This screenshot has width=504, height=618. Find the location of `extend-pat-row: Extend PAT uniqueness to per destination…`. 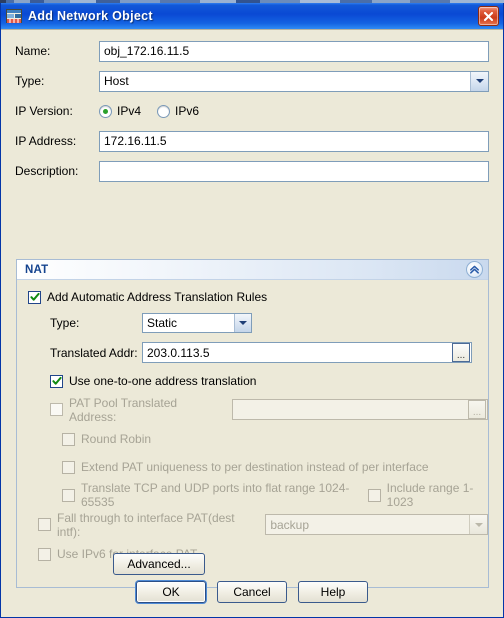

extend-pat-row: Extend PAT uniqueness to per destination… is located at coordinates (252, 467).